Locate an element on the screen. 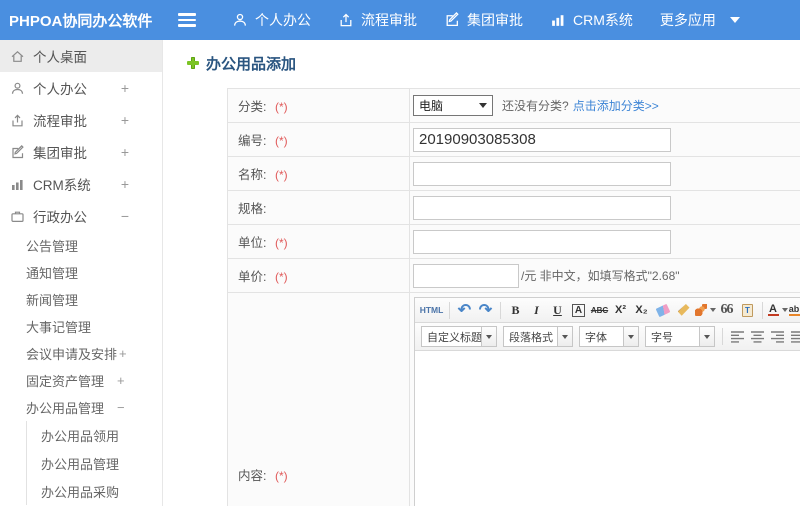 Image resolution: width=800 pixels, height=506 pixels. unit-label: 单位: is located at coordinates (252, 243).